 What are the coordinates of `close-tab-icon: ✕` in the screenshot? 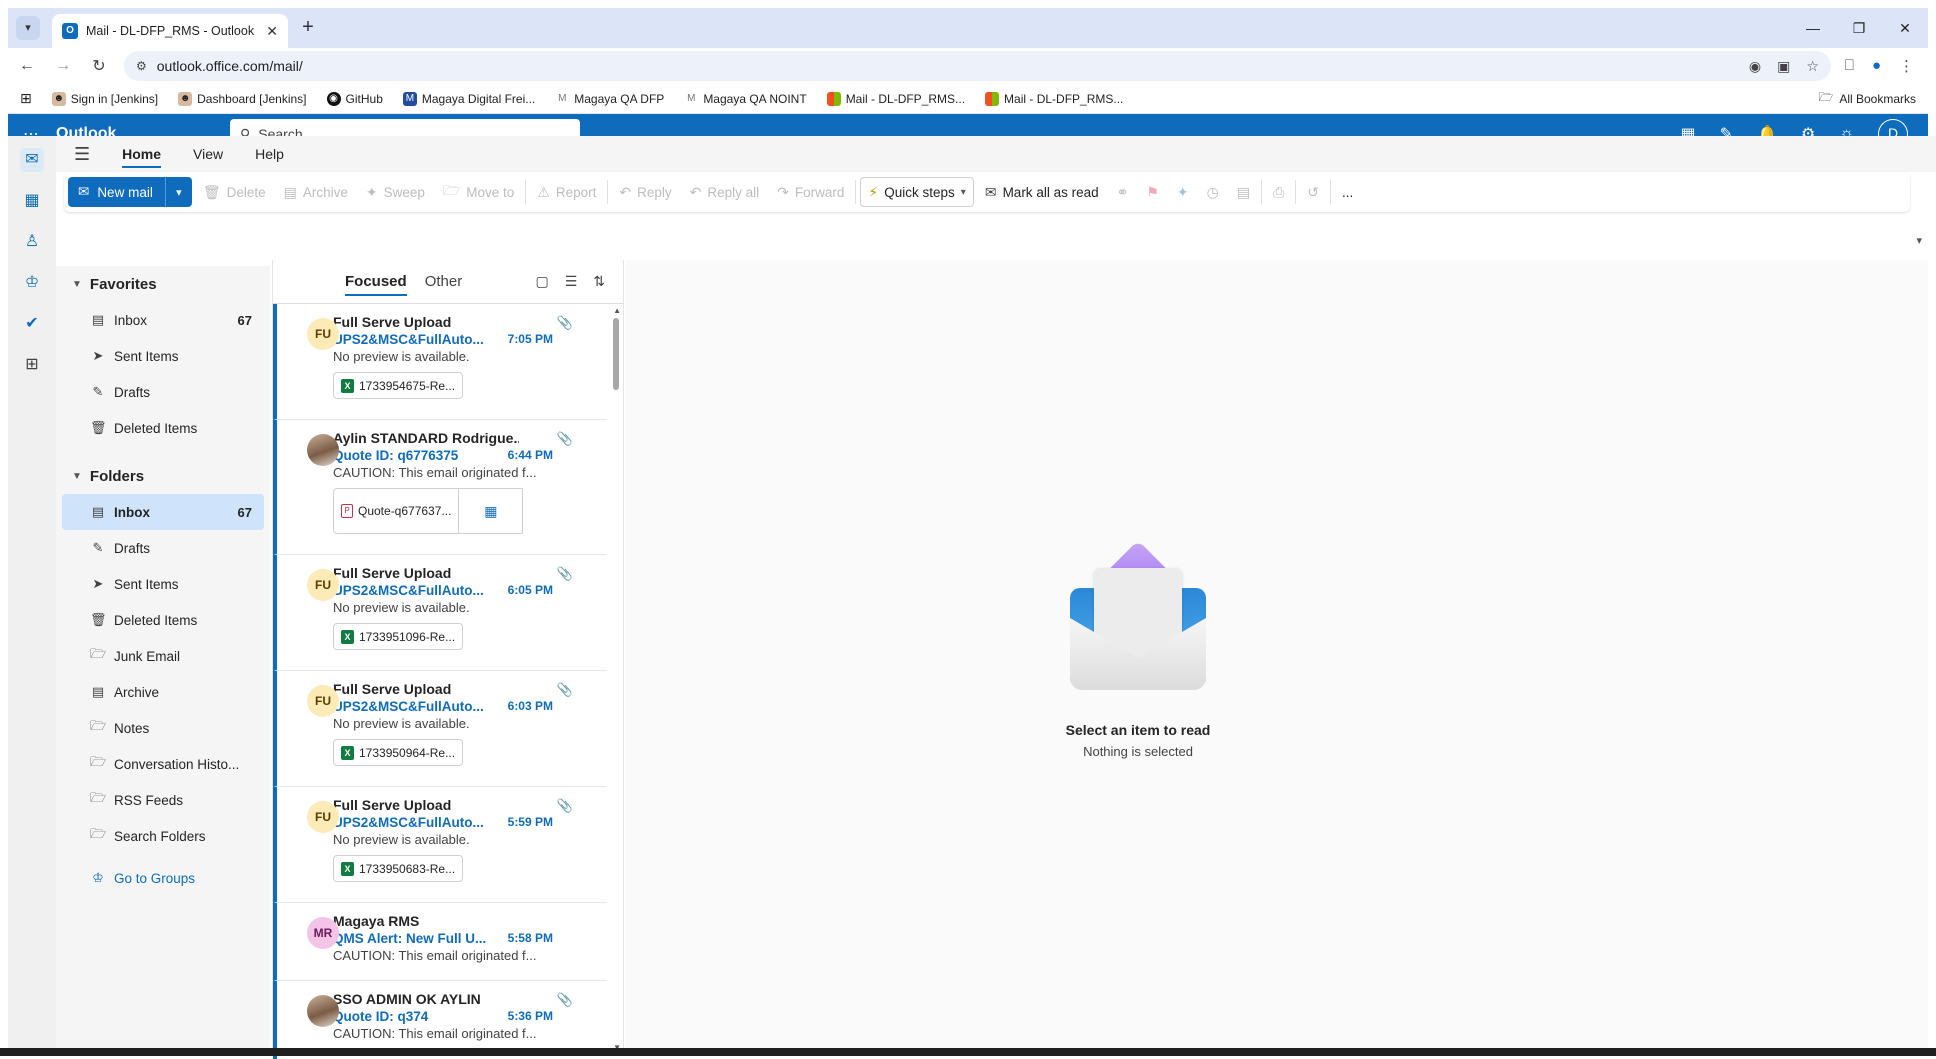 It's located at (272, 31).